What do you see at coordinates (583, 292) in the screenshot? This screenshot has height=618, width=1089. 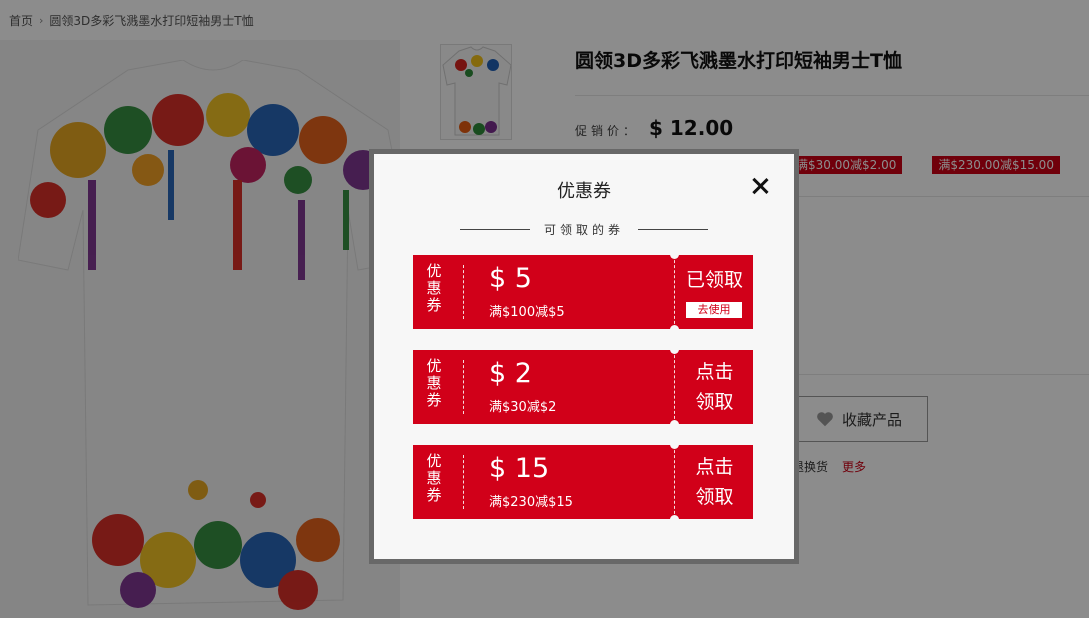 I see `coupon-card: 优 惠 券 $ 5 满$100减$5 已领取 去使用` at bounding box center [583, 292].